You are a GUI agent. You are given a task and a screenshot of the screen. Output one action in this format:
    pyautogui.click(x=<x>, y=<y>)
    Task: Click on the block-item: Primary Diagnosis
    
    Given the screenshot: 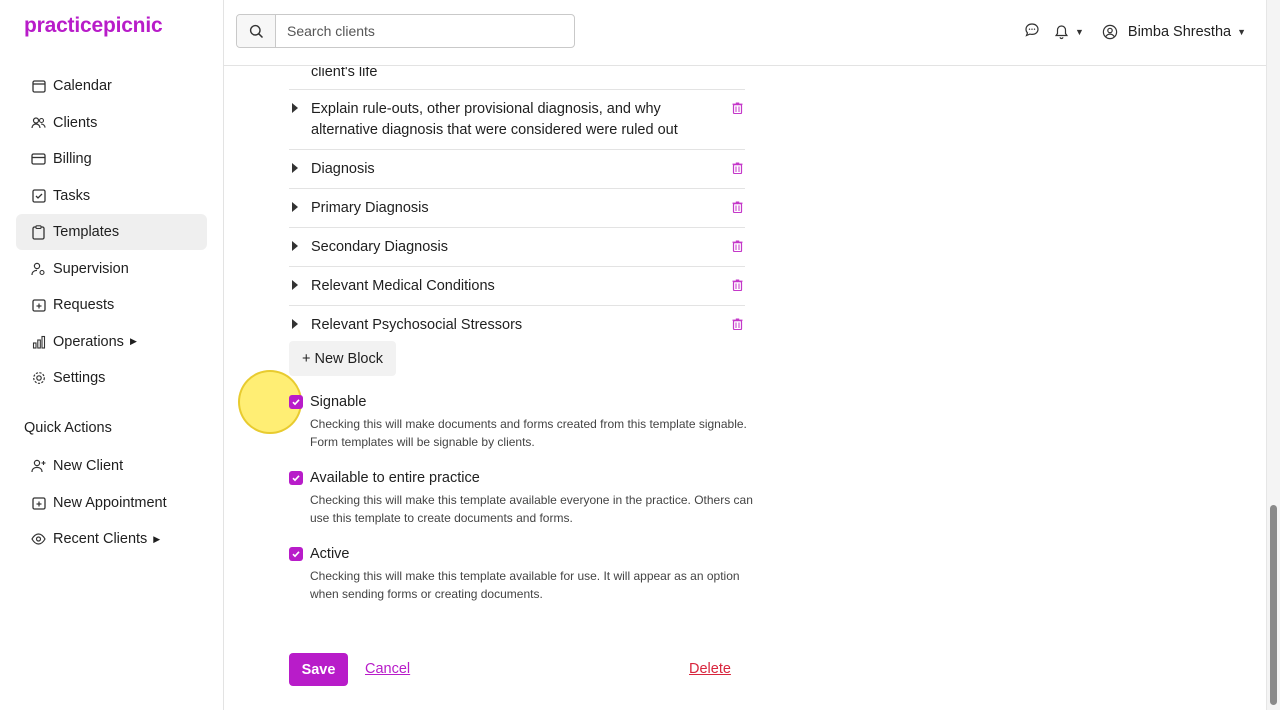 What is the action you would take?
    pyautogui.click(x=517, y=208)
    